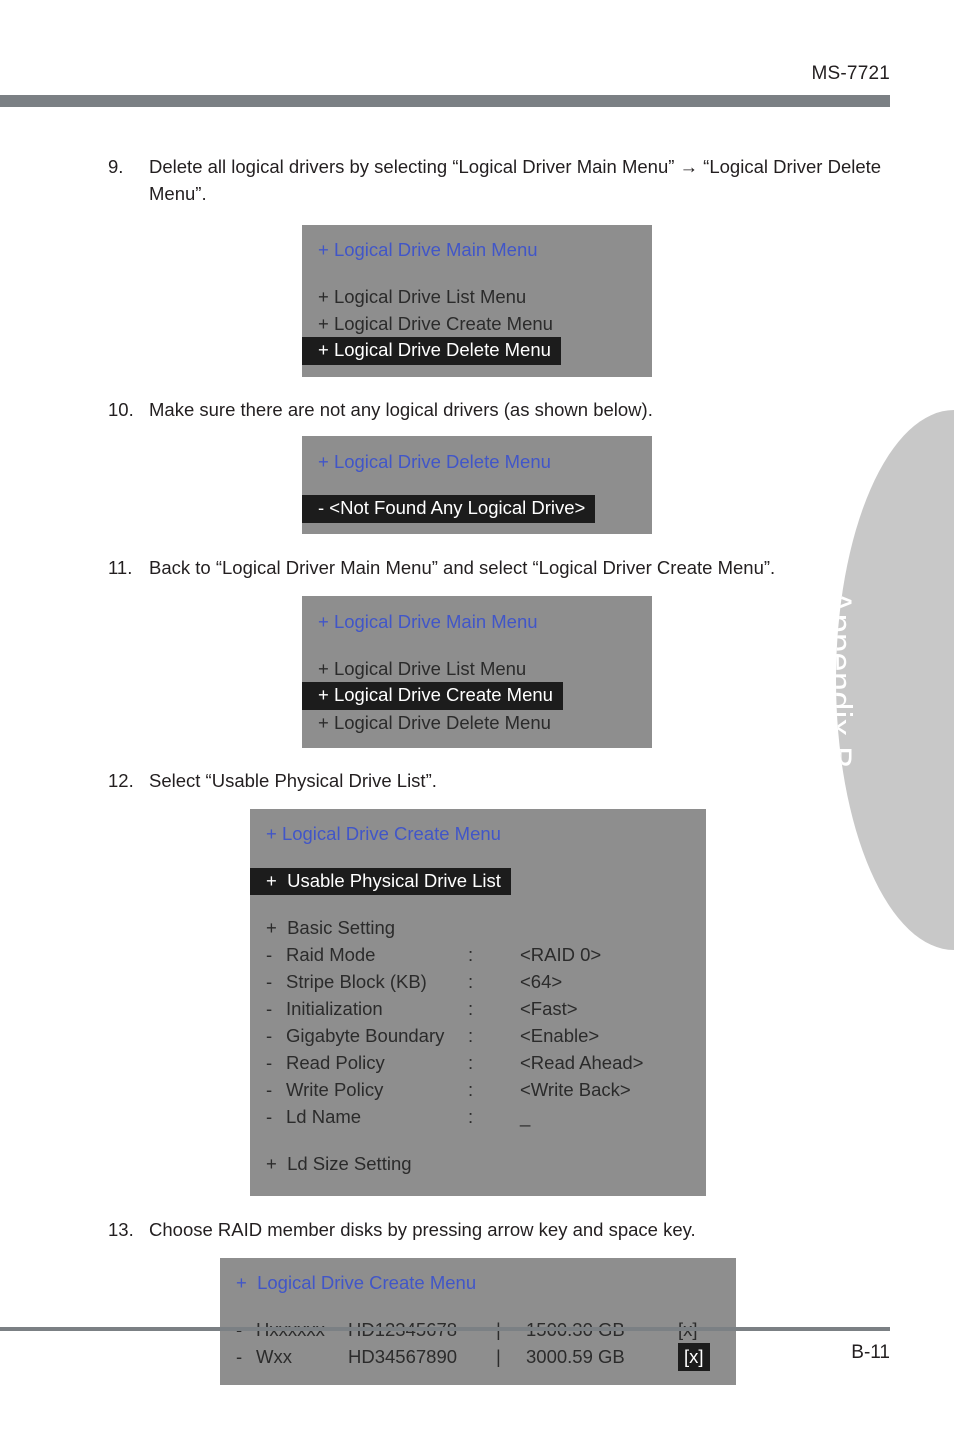 This screenshot has height=1432, width=954. What do you see at coordinates (560, 1036) in the screenshot?
I see `setting-value: <Enable>` at bounding box center [560, 1036].